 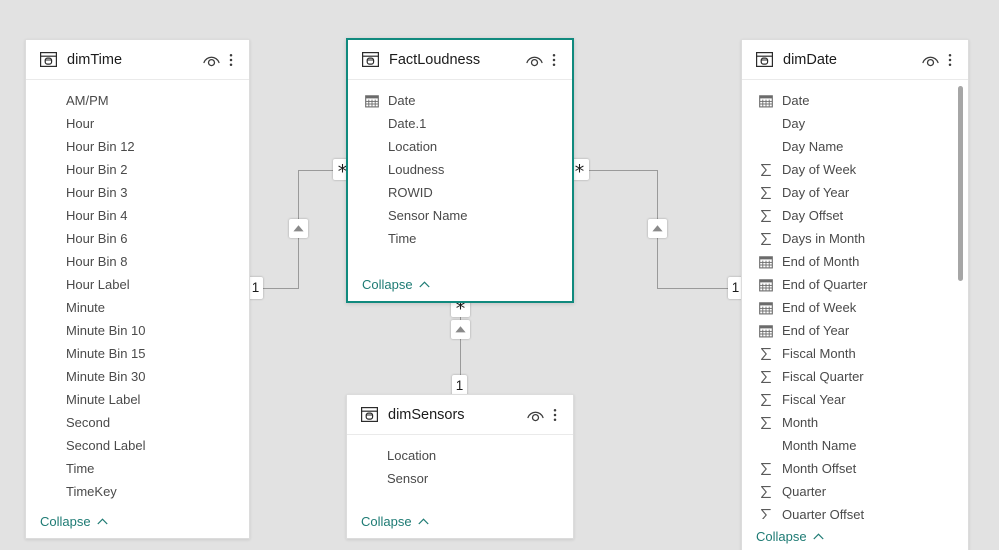 What do you see at coordinates (137, 146) in the screenshot?
I see `field-row: Hour Bin 12` at bounding box center [137, 146].